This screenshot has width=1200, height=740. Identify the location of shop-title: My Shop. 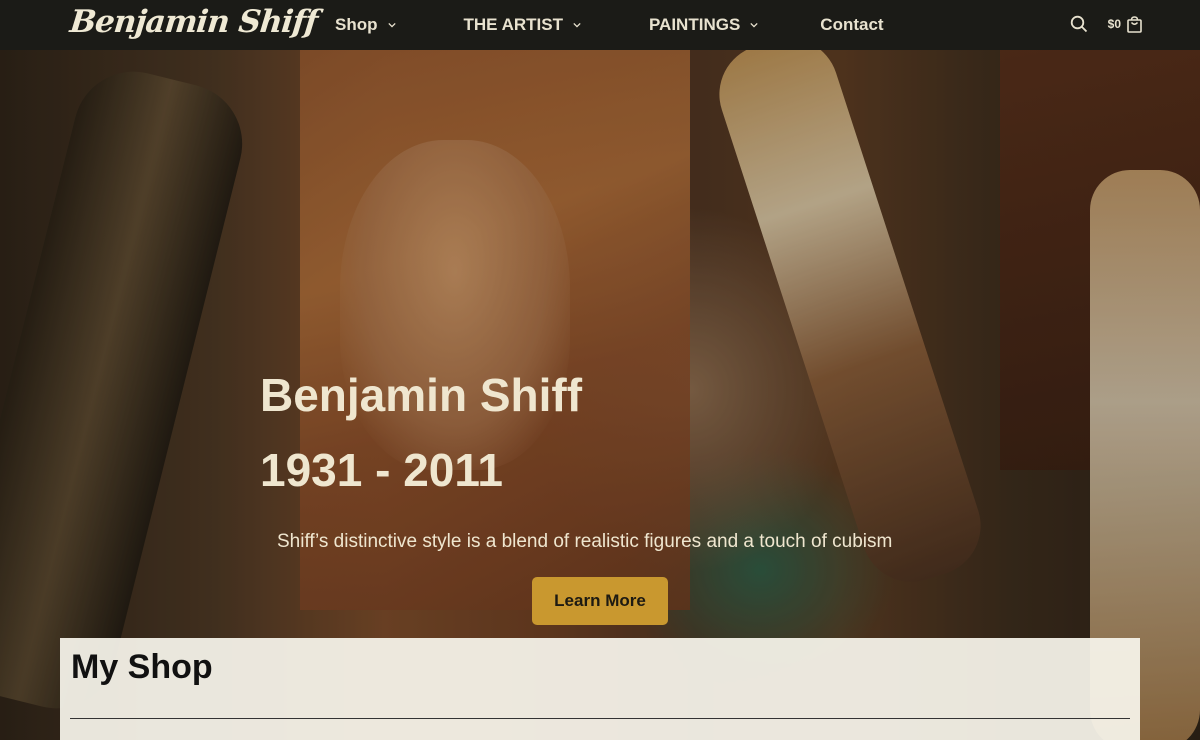
(142, 667).